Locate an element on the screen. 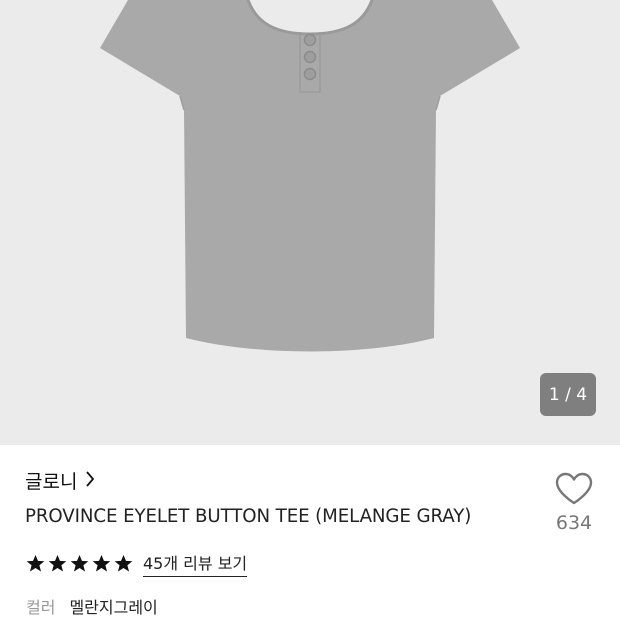 This screenshot has height=620, width=620. brand-name: 글로니 is located at coordinates (51, 482).